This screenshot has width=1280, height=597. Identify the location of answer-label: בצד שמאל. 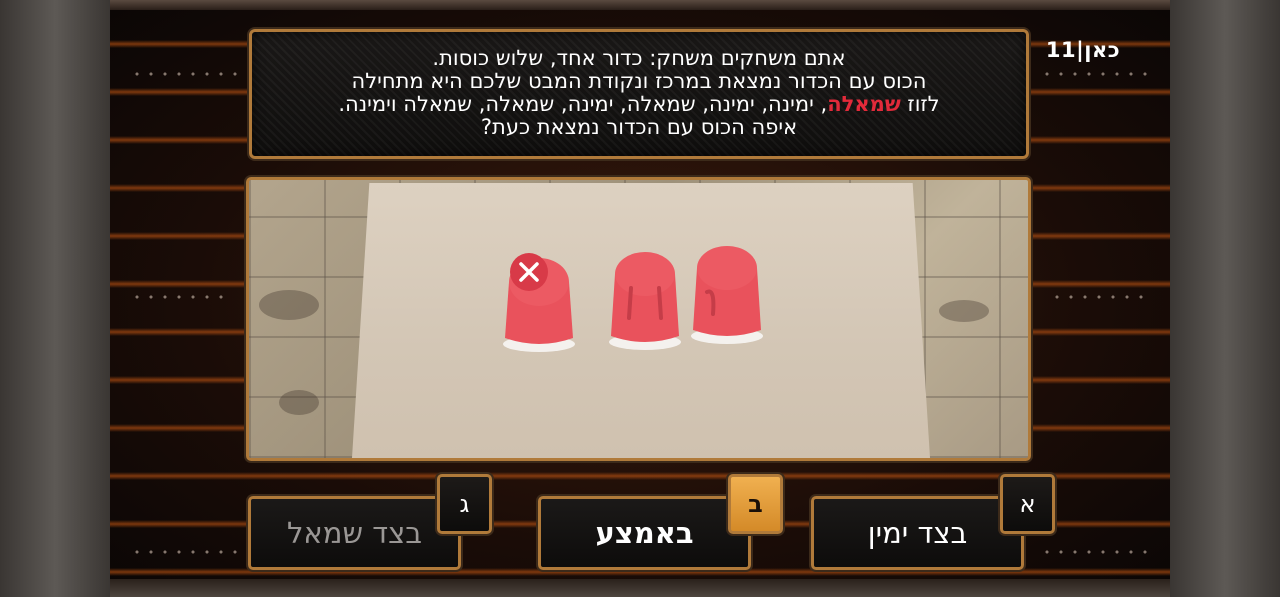
(354, 533).